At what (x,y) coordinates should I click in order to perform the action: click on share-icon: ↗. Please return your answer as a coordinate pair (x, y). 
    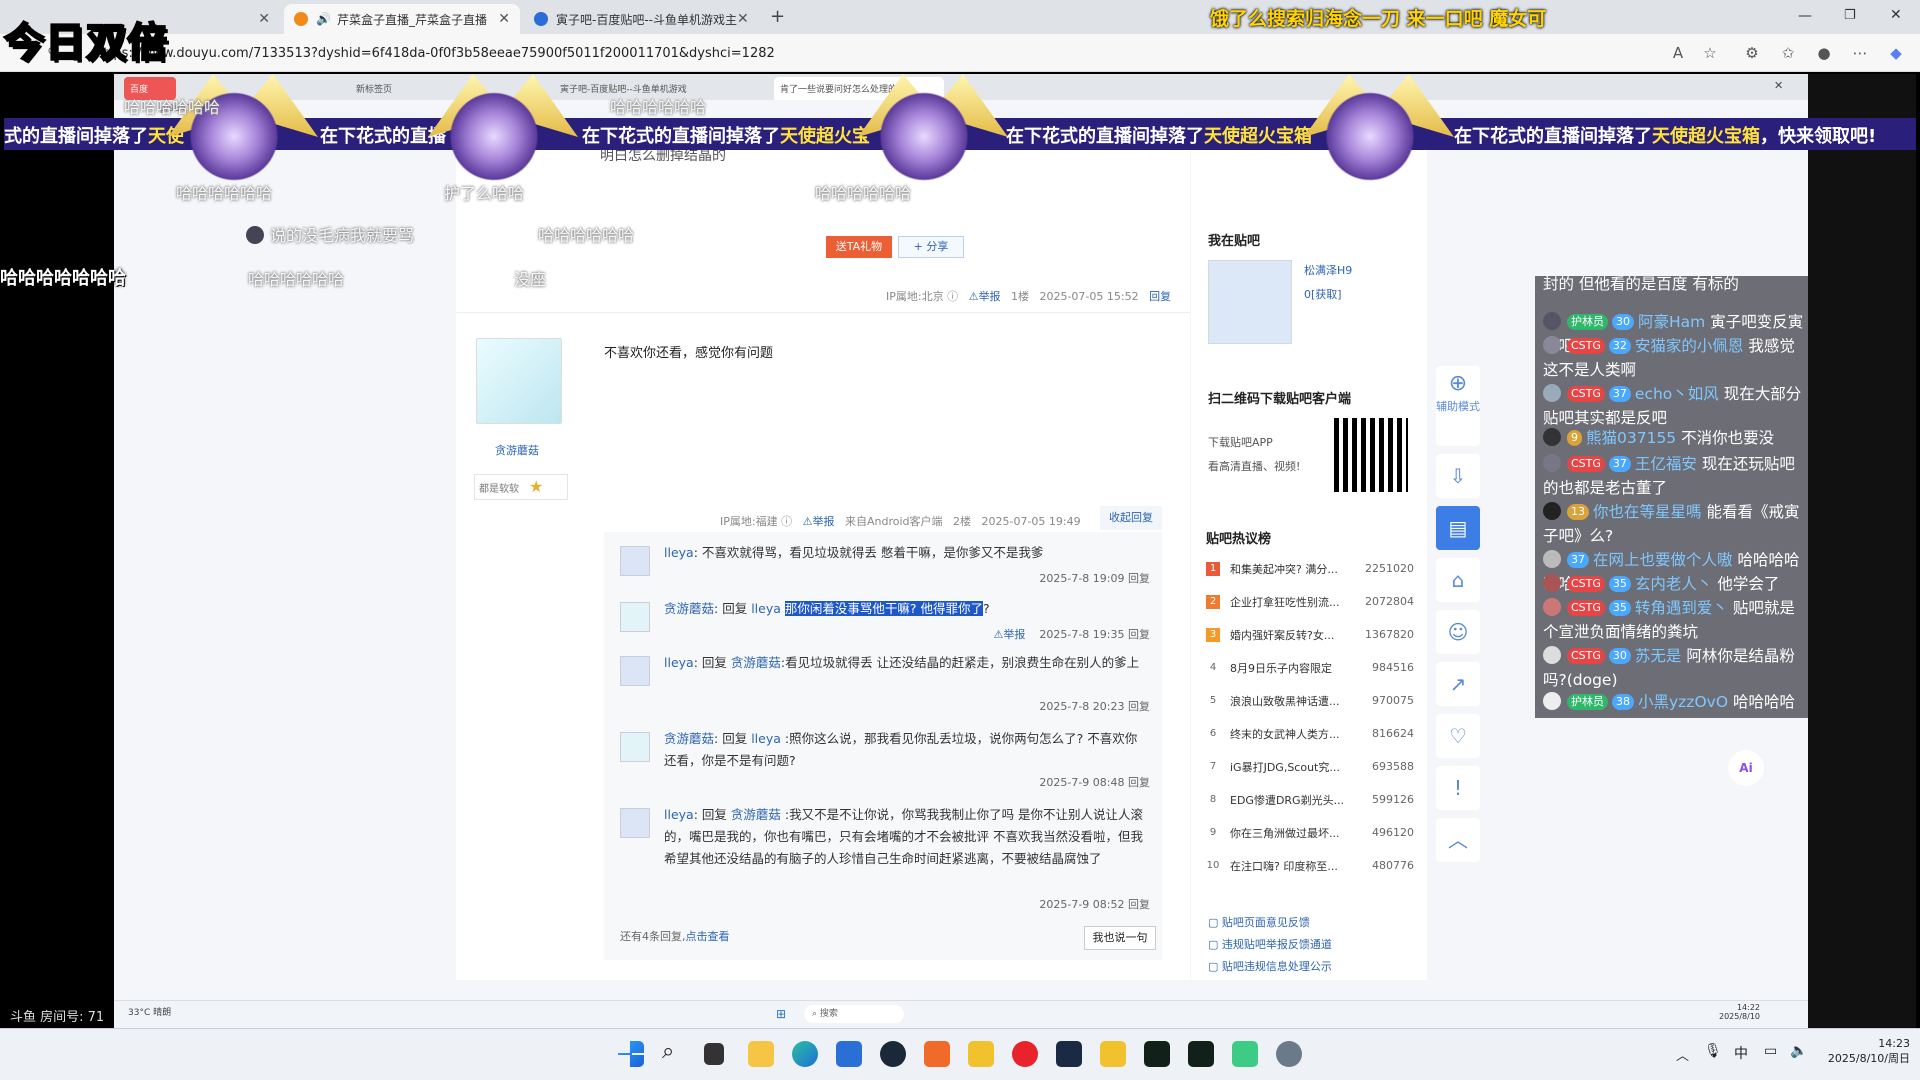
    Looking at the image, I should click on (1458, 684).